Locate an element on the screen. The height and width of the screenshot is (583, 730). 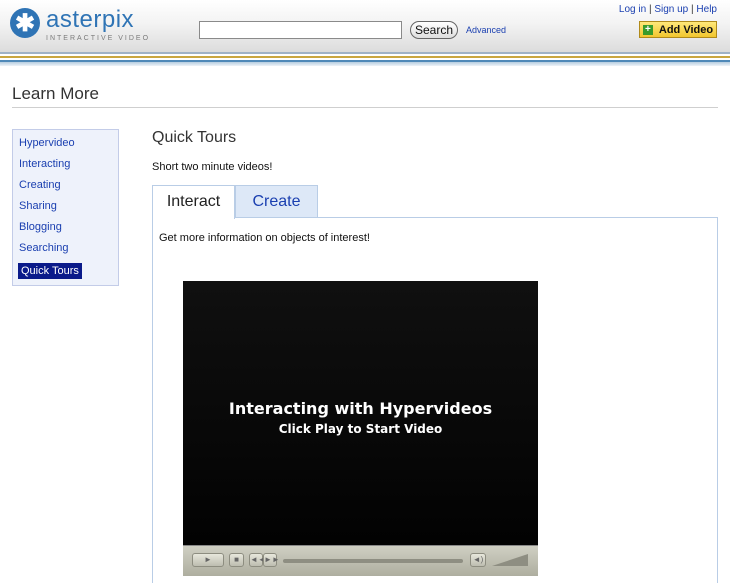
search-button: Search is located at coordinates (434, 30).